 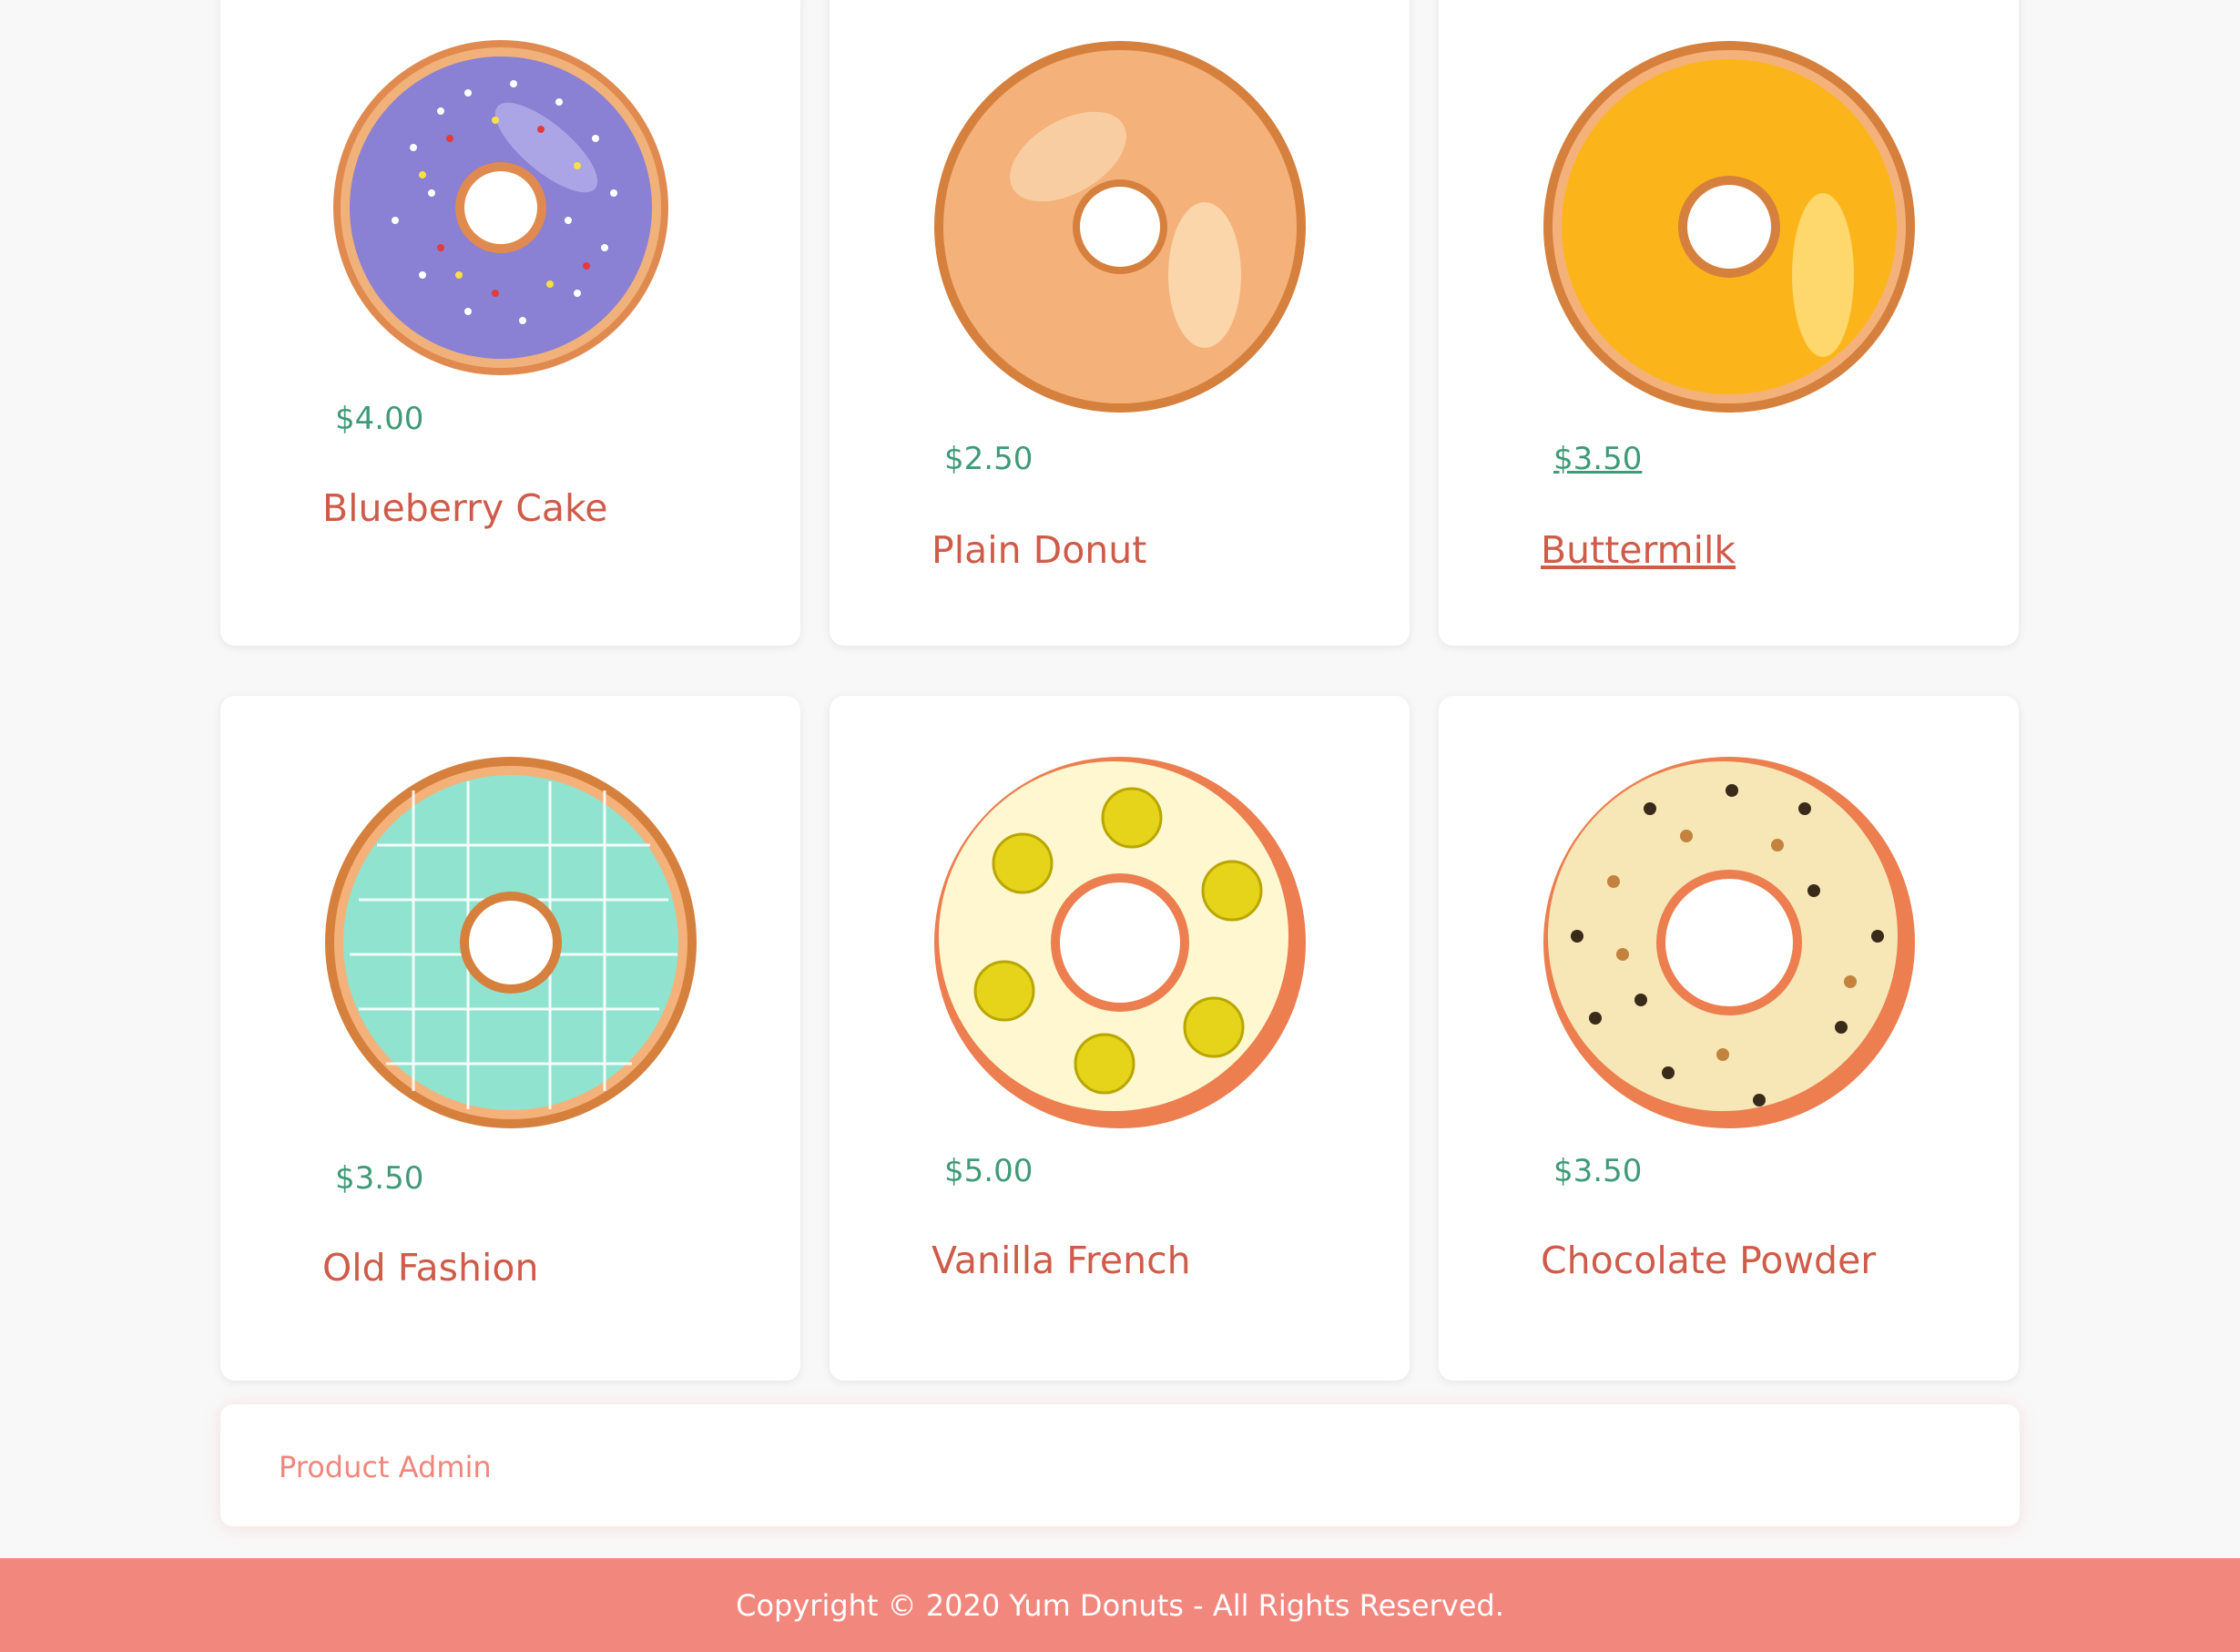 I want to click on product-card-plain-donut: $2.50 Plain Donut, so click(x=1120, y=323).